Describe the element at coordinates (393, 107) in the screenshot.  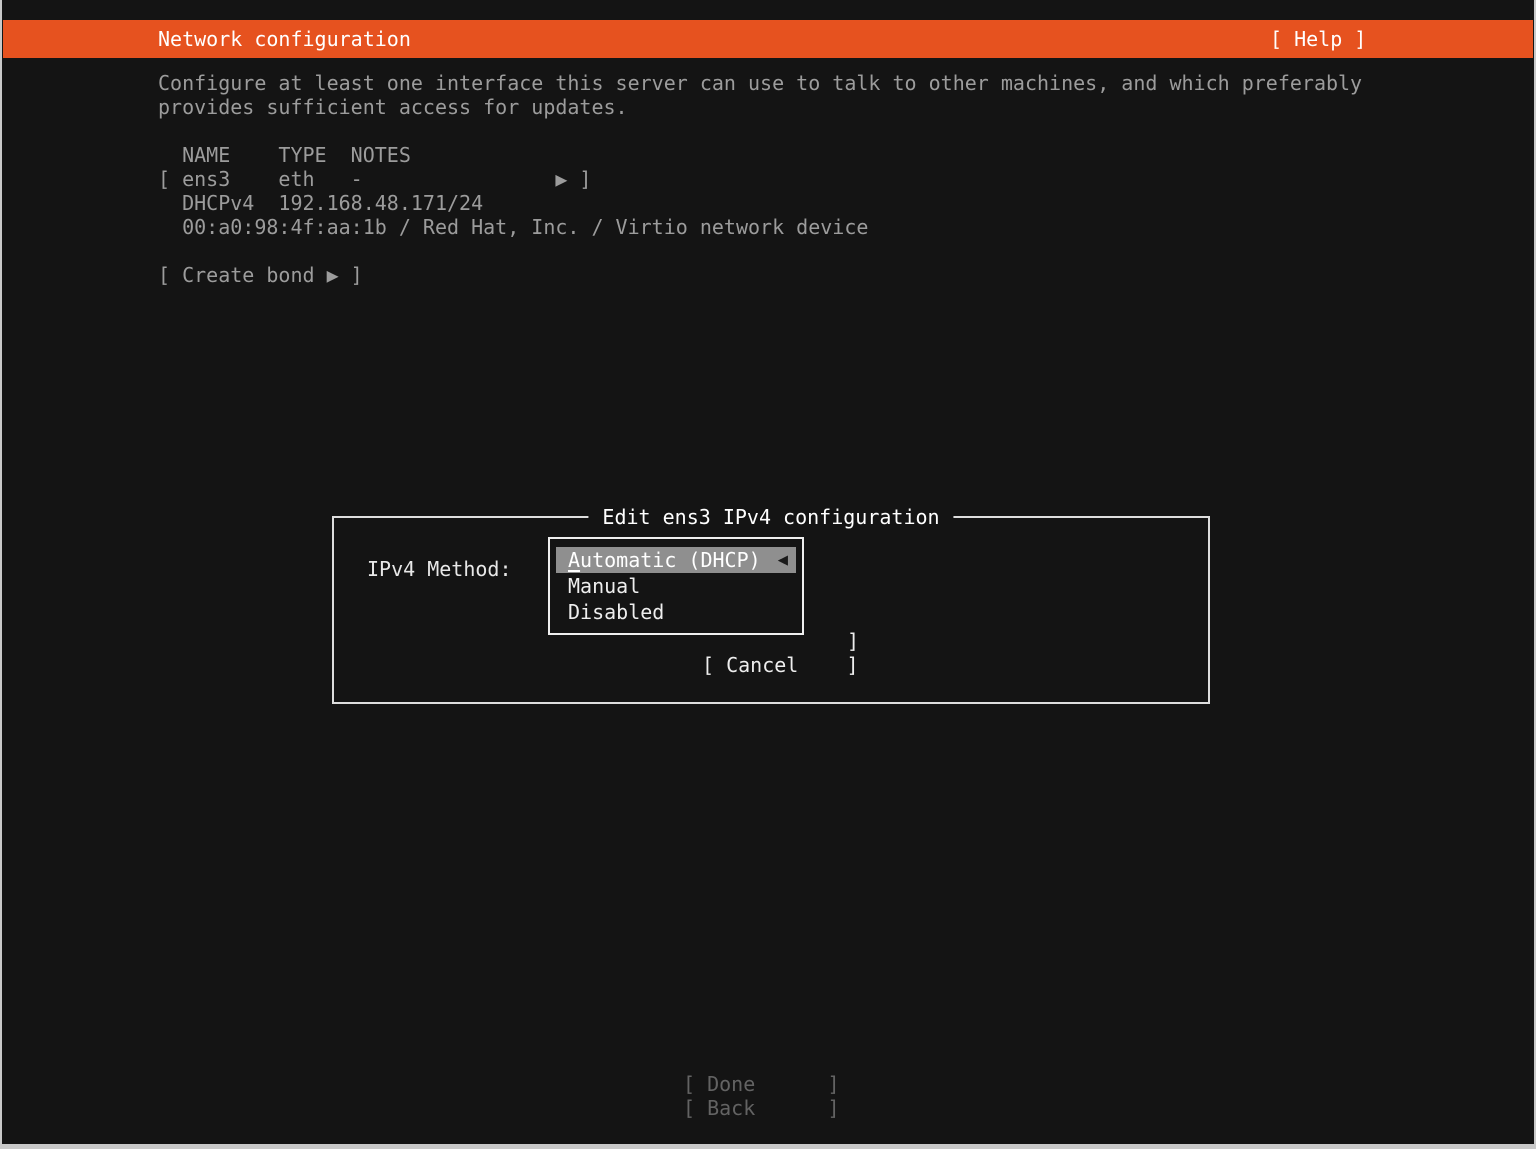
I see `intro-line-2: provides sufficient access for updates.` at that location.